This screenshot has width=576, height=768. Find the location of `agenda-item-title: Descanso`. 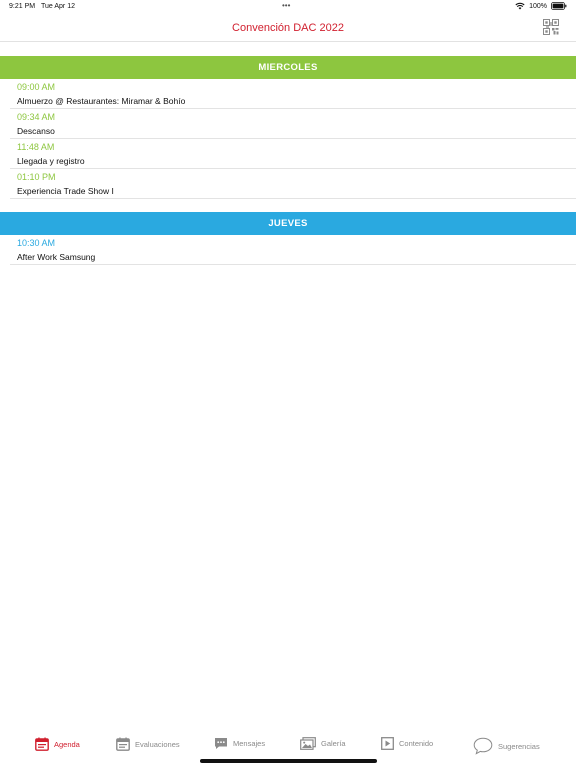

agenda-item-title: Descanso is located at coordinates (36, 131).